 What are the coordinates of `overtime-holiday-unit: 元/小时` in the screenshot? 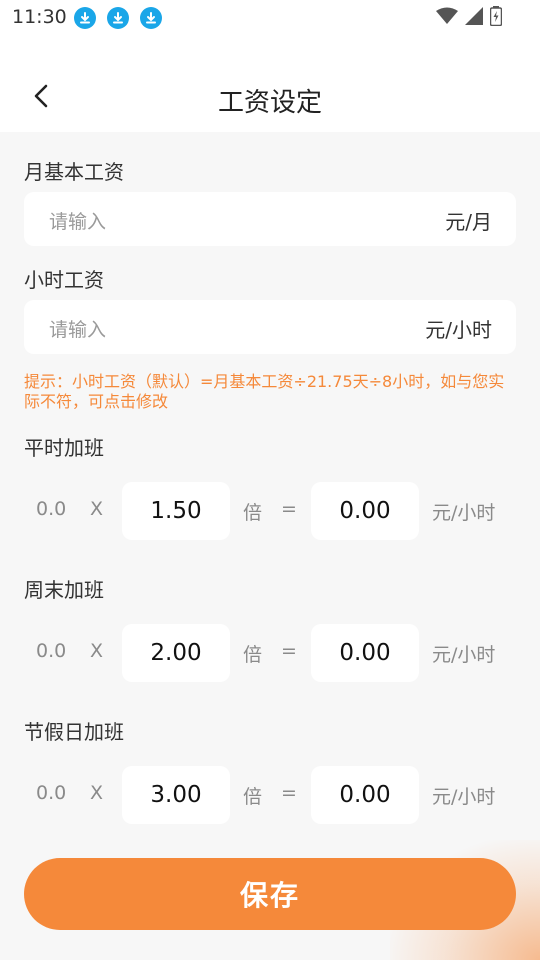 It's located at (464, 797).